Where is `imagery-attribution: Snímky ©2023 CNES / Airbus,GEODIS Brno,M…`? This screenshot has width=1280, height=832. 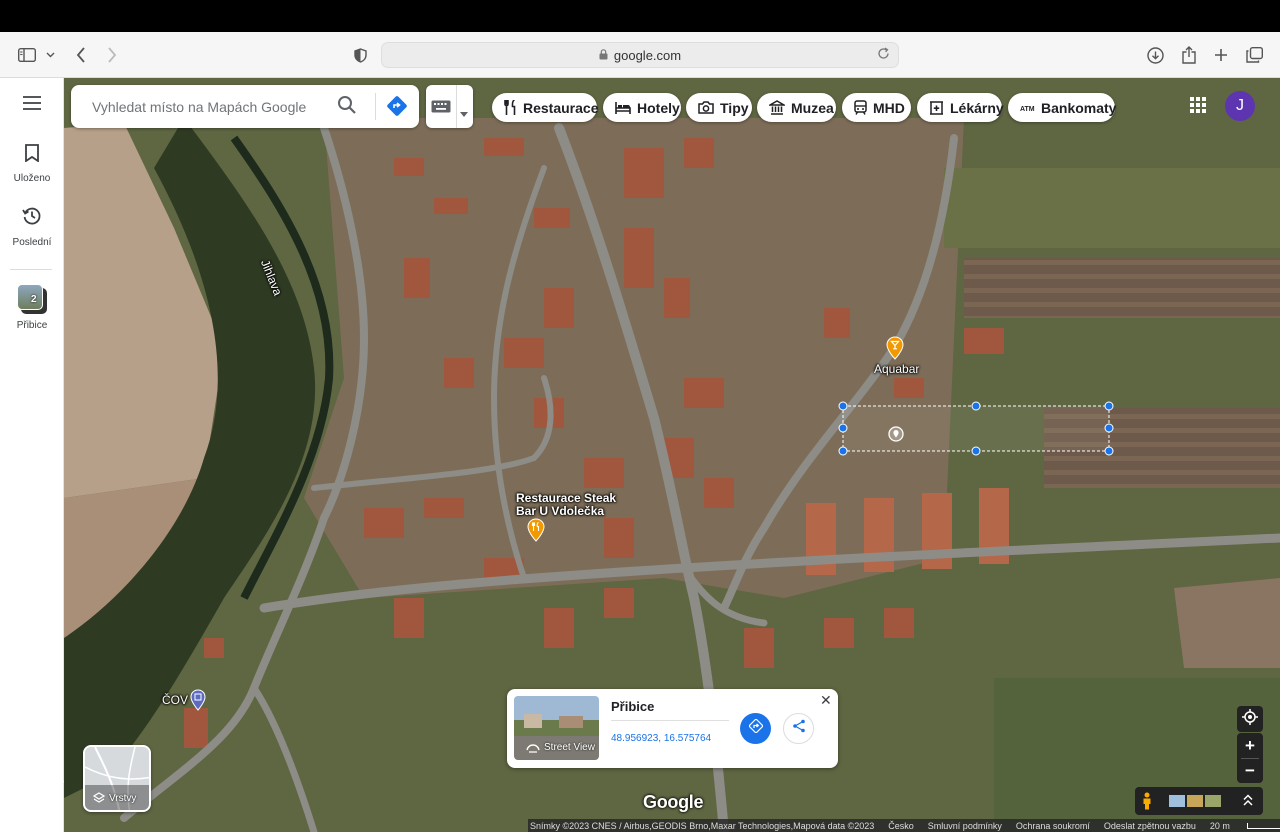 imagery-attribution: Snímky ©2023 CNES / Airbus,GEODIS Brno,M… is located at coordinates (702, 825).